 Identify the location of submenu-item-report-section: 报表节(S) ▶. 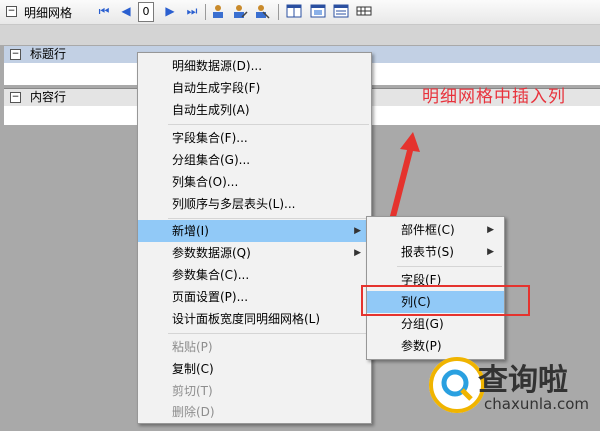
(435, 252).